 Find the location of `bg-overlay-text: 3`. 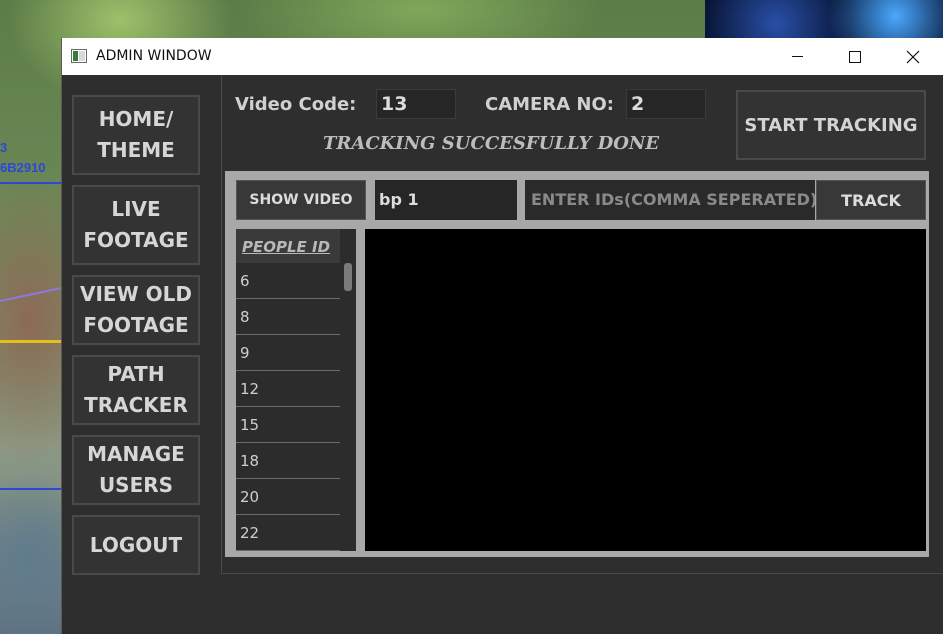

bg-overlay-text: 3 is located at coordinates (4, 147).